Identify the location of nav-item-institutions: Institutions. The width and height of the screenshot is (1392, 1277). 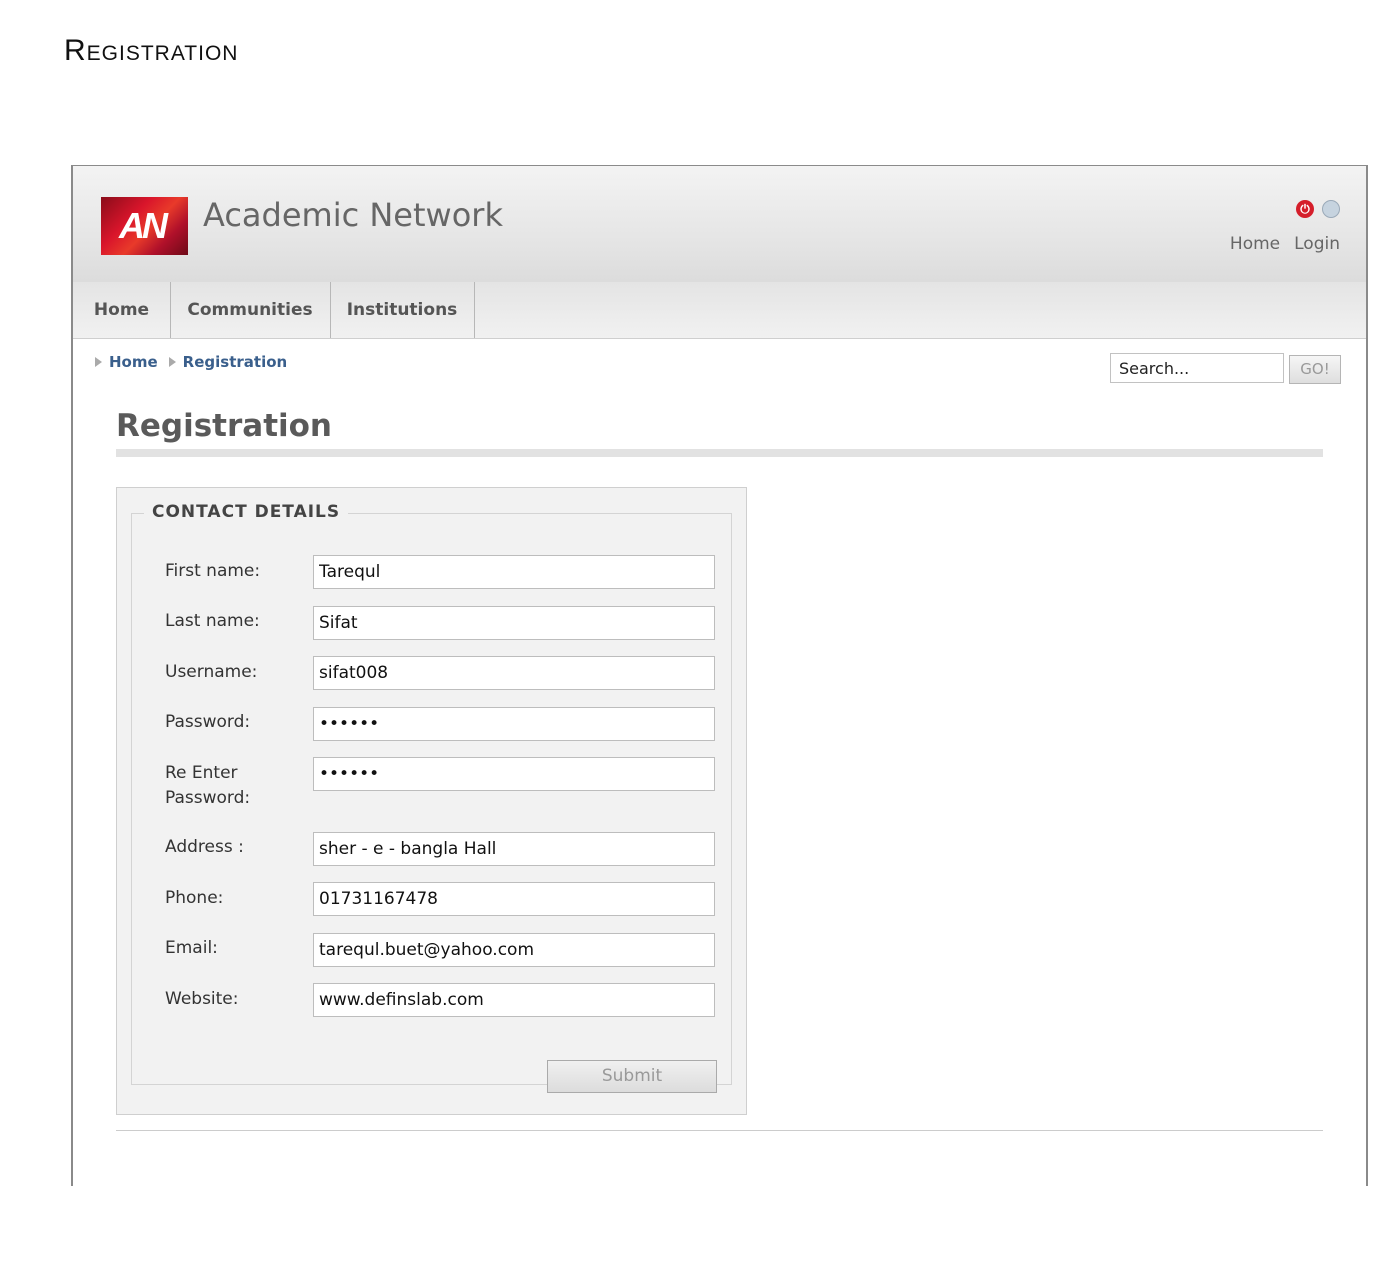
(402, 310).